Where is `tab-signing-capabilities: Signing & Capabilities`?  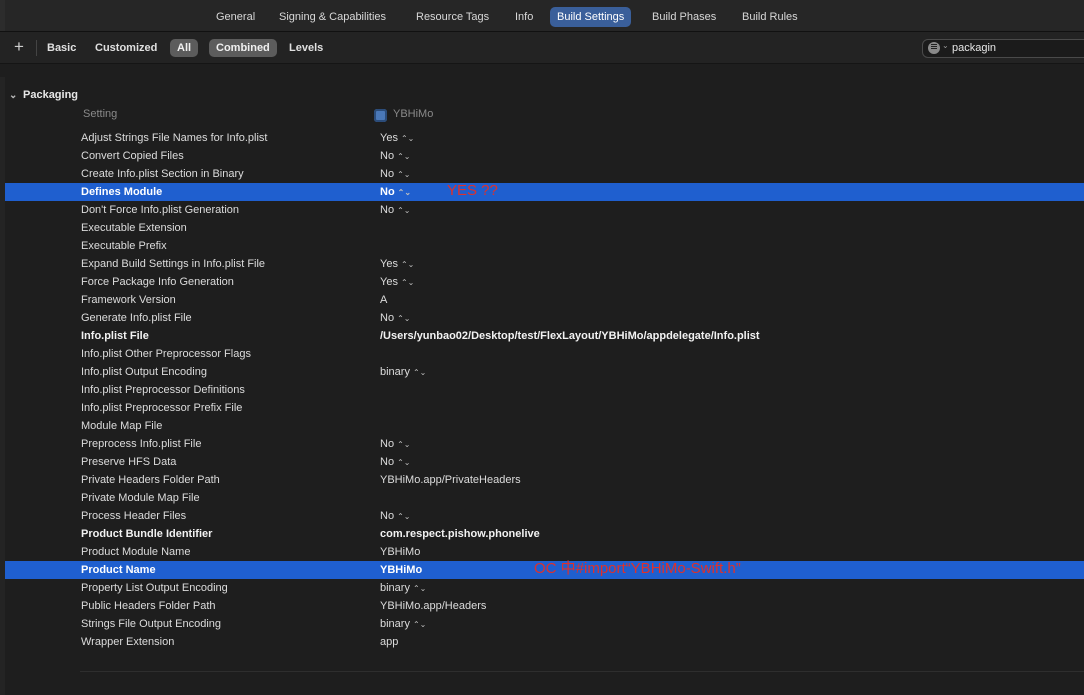 tab-signing-capabilities: Signing & Capabilities is located at coordinates (332, 17).